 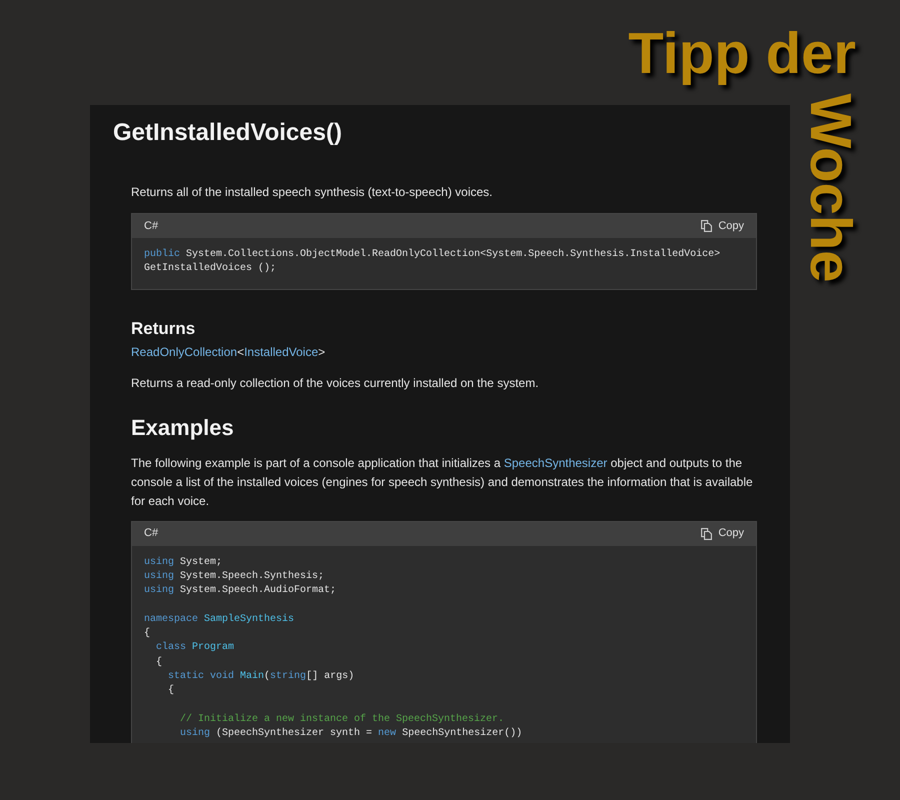 I want to click on code-line: class Program, so click(x=194, y=648).